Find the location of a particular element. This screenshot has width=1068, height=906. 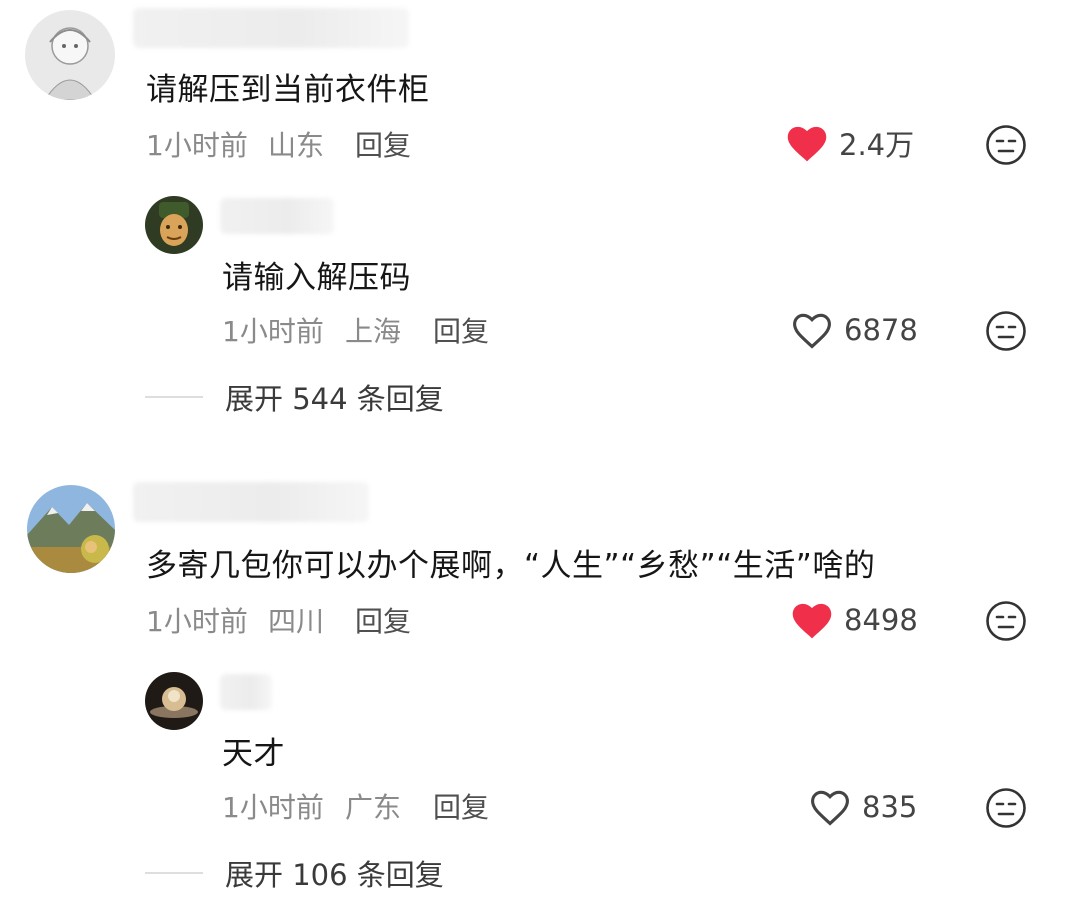

expand-replies-label: 展开 544 条回复 is located at coordinates (334, 399).